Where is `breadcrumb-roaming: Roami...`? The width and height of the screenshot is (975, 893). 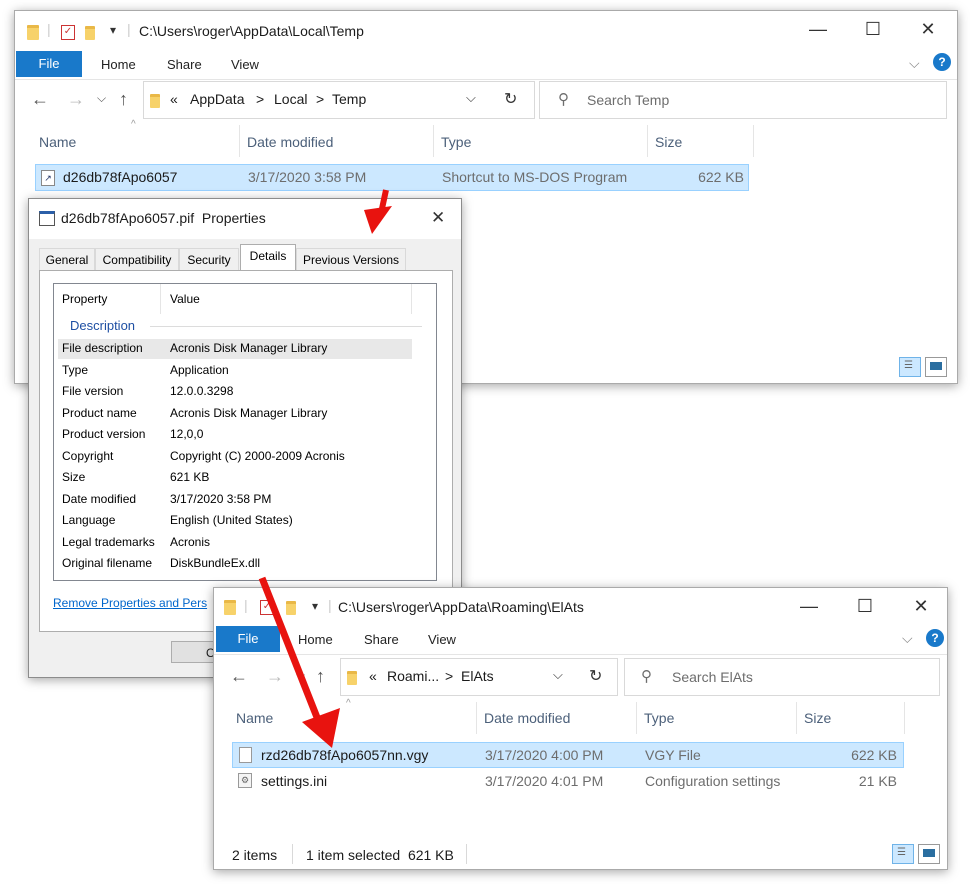 breadcrumb-roaming: Roami... is located at coordinates (413, 676).